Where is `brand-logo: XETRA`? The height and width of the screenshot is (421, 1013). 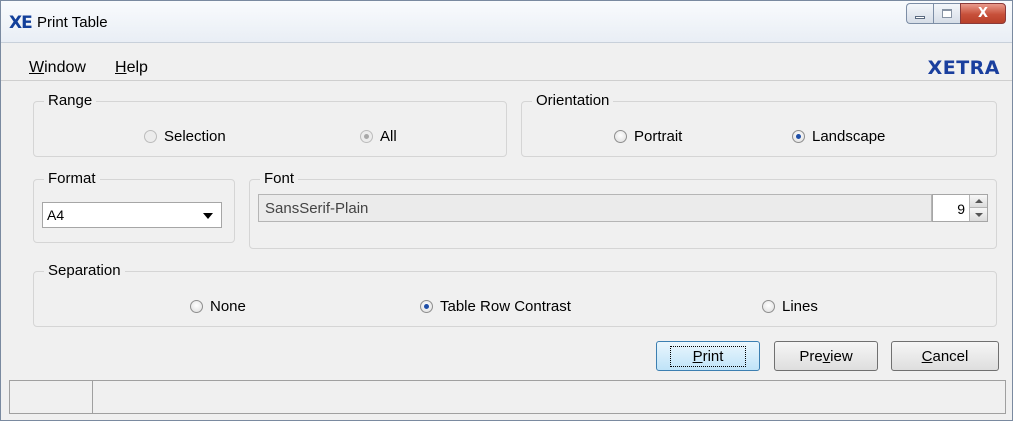
brand-logo: XETRA is located at coordinates (963, 68).